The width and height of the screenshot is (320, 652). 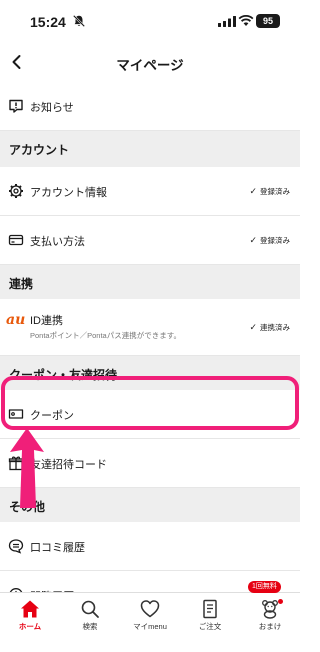 I want to click on payment-row: 支払い方法 ✓ 登録済み, so click(x=150, y=240).